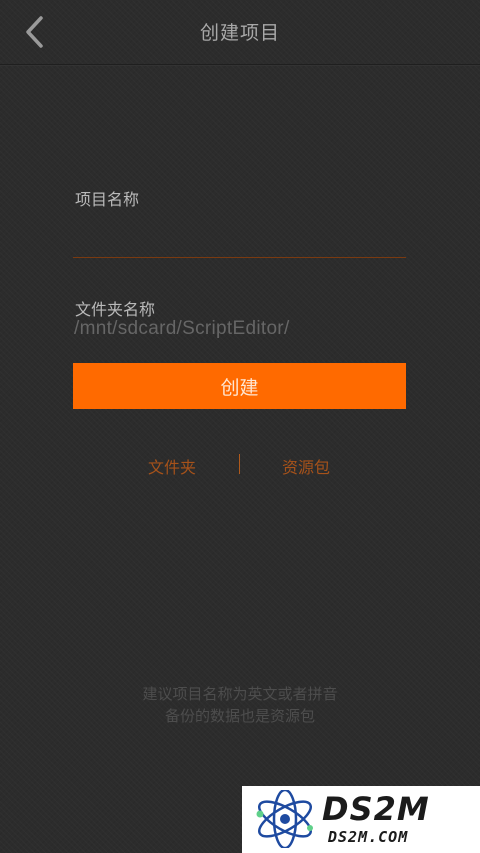  What do you see at coordinates (239, 386) in the screenshot?
I see `create-button: 创建` at bounding box center [239, 386].